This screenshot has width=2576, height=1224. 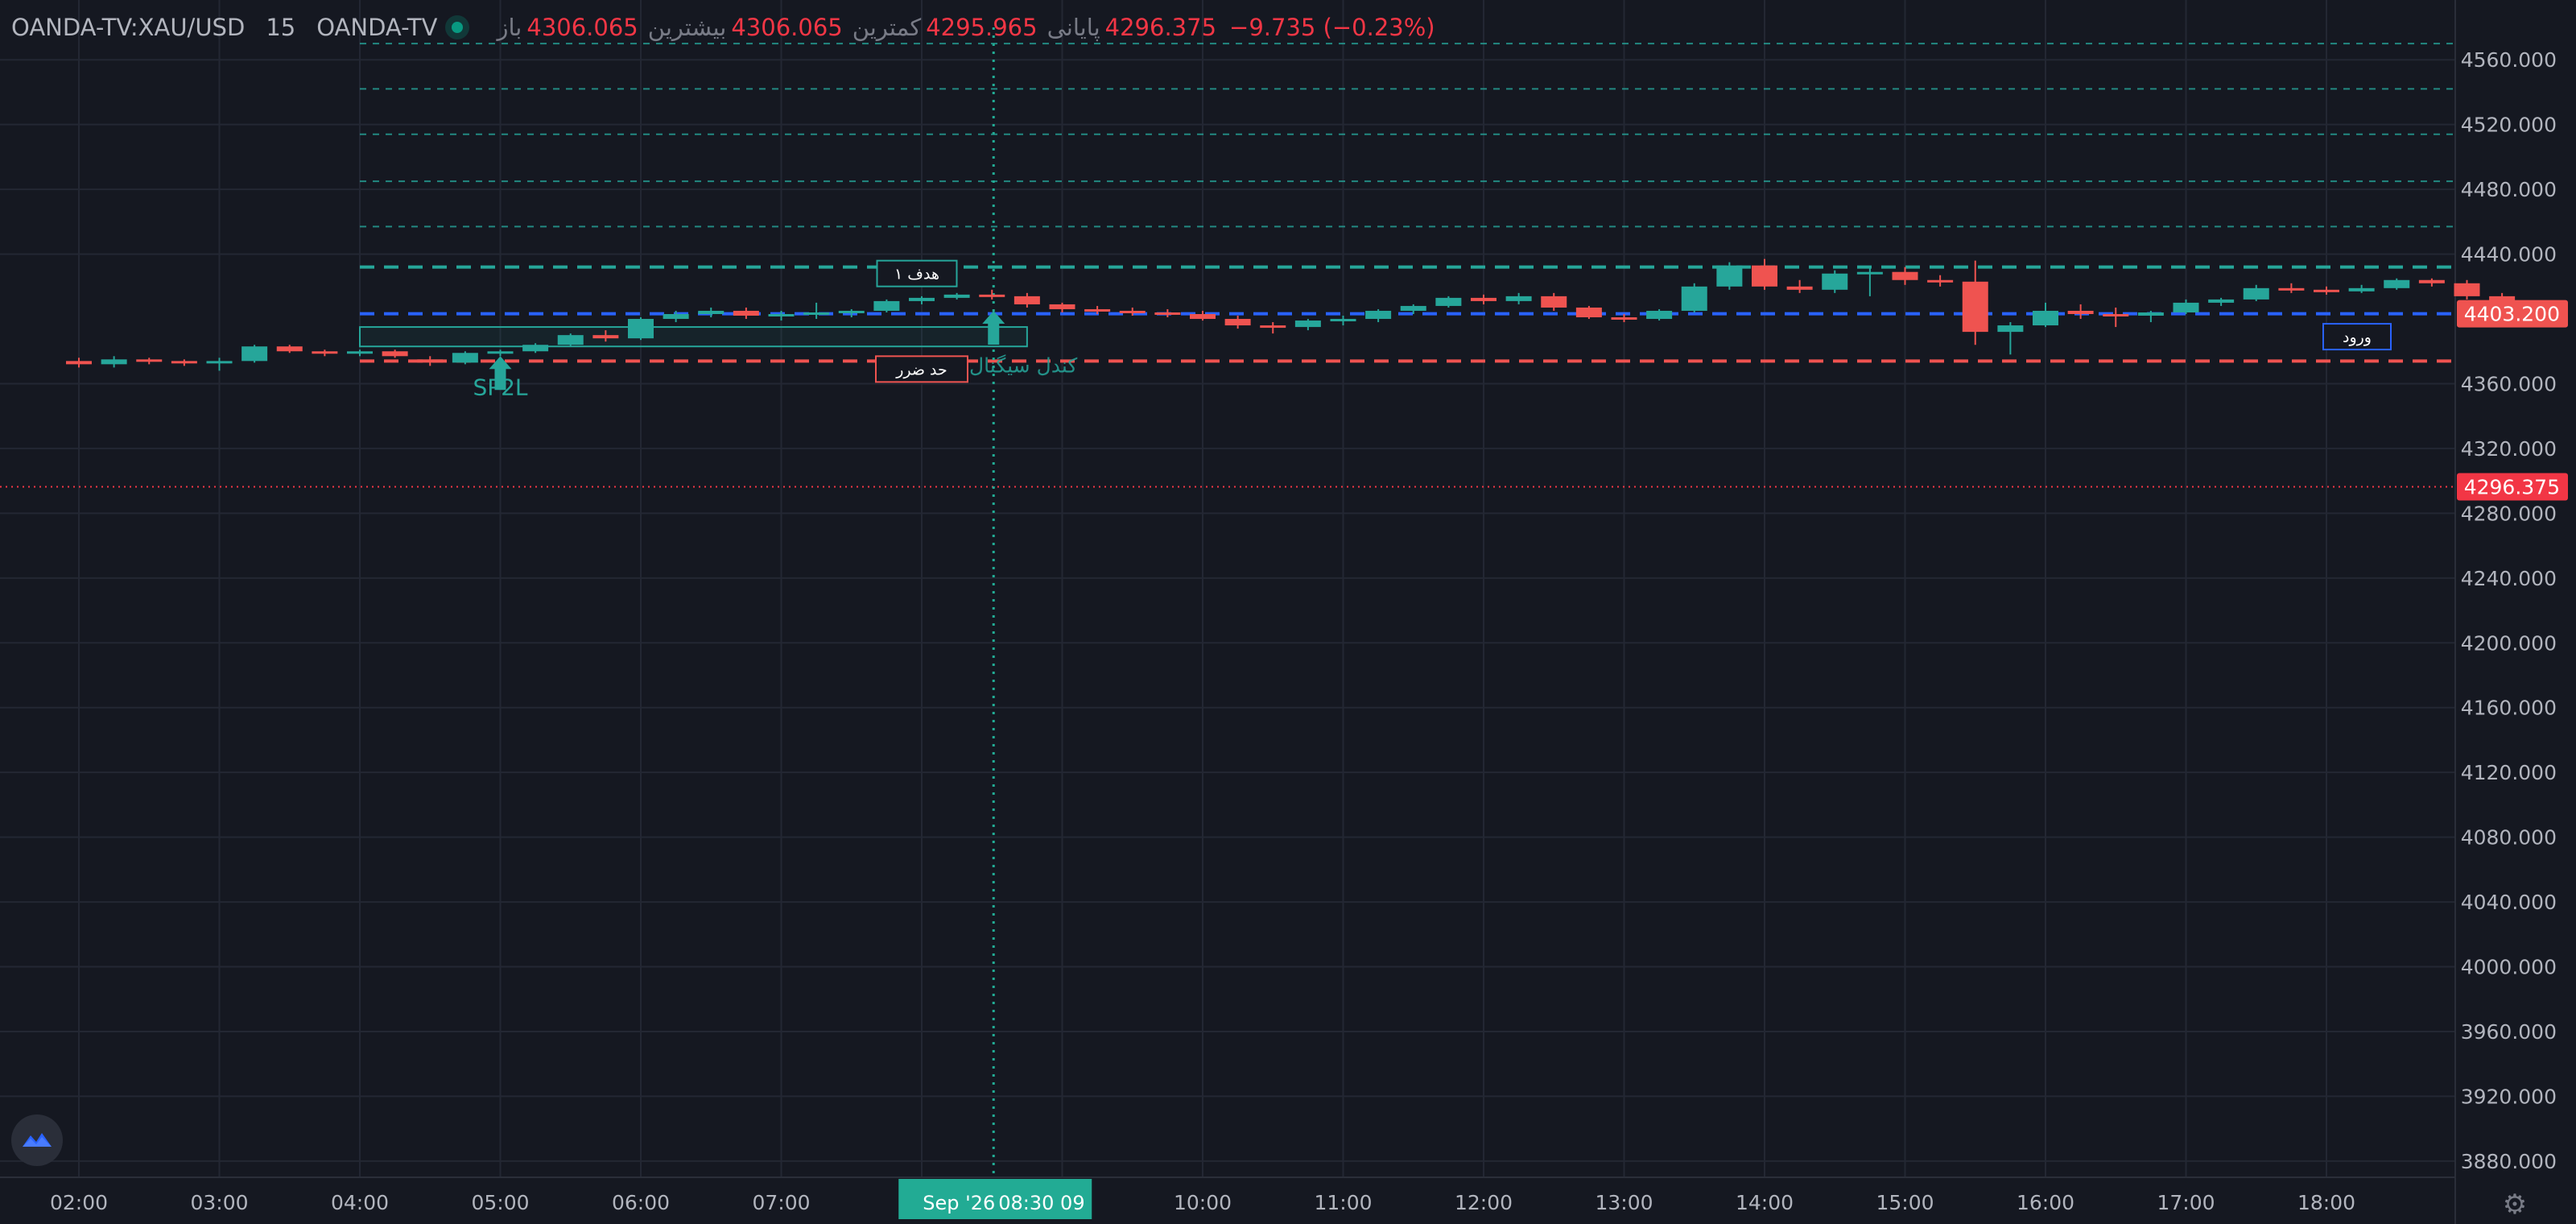 I want to click on time-axis-label: 17:00, so click(x=2186, y=1202).